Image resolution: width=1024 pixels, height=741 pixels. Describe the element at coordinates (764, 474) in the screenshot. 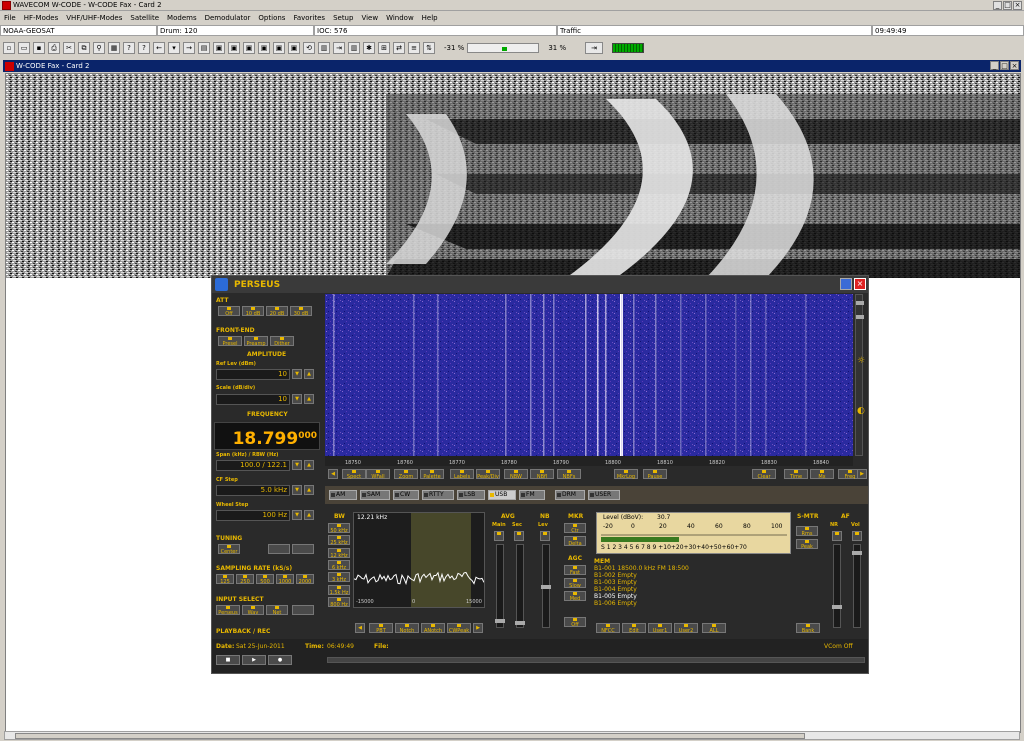

I see `wf-clear-button: Clear` at that location.